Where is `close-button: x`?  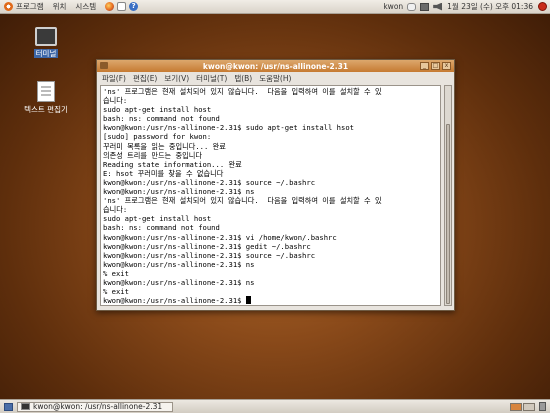 close-button: x is located at coordinates (446, 66).